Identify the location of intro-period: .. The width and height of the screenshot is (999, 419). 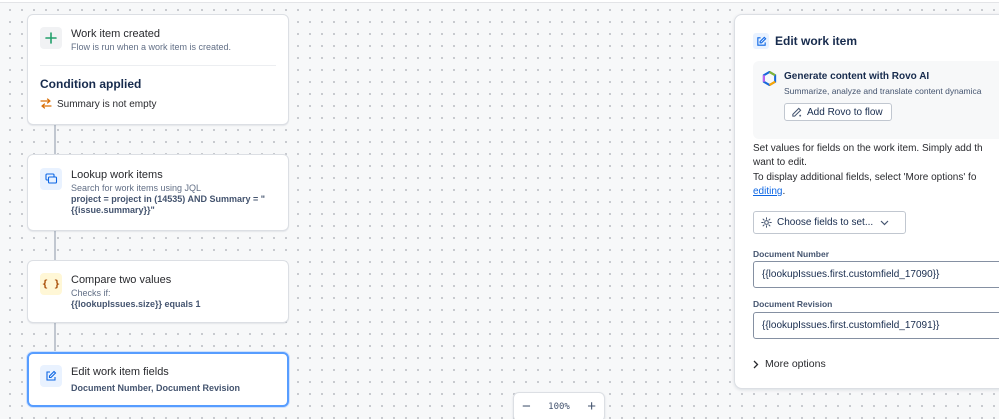
(784, 191).